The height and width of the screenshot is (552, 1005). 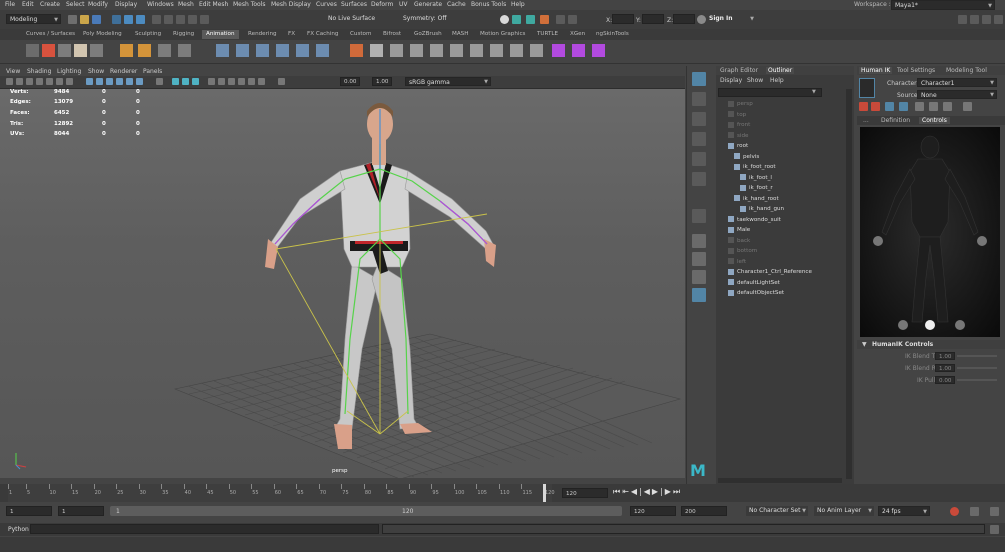 What do you see at coordinates (213, 4) in the screenshot?
I see `menu-edit-mesh: Edit Mesh` at bounding box center [213, 4].